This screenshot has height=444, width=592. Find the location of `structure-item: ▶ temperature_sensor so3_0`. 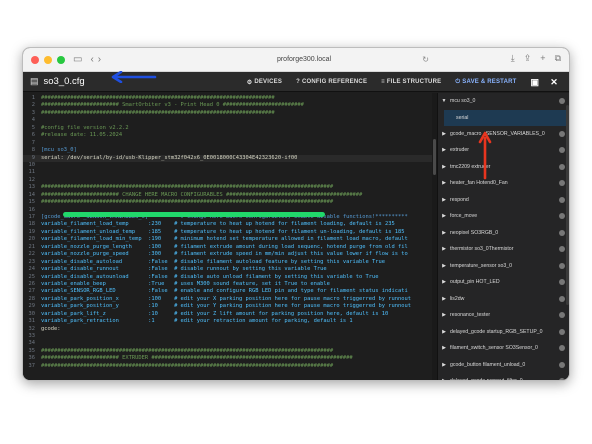

structure-item: ▶ temperature_sensor so3_0 is located at coordinates (503, 266).